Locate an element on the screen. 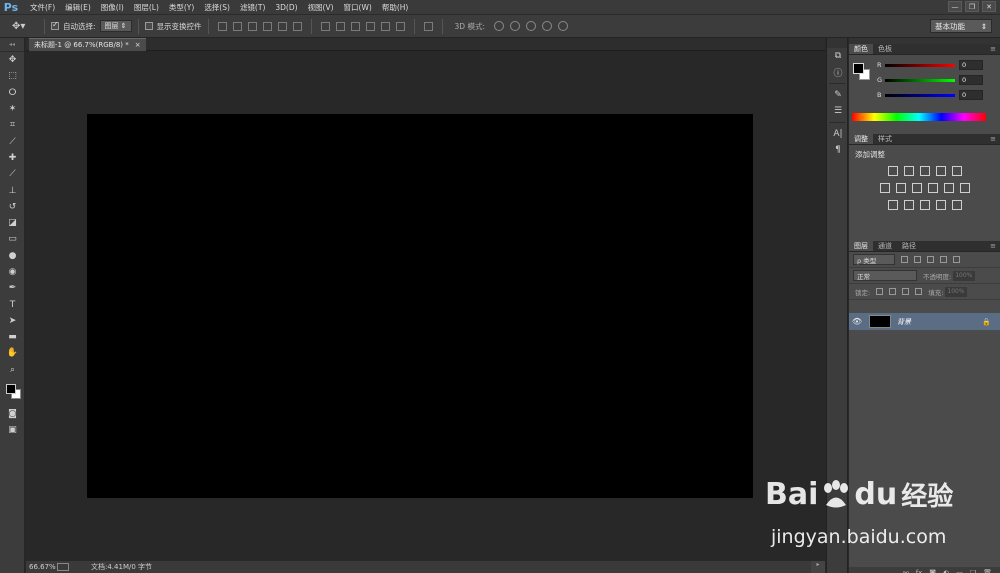  filter-pixel-icon is located at coordinates (904, 259).